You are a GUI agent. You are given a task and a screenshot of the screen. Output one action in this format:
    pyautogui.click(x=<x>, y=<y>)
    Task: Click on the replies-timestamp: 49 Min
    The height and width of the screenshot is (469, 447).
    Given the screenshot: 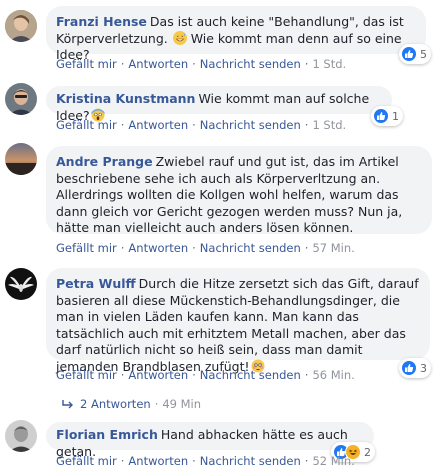 What is the action you would take?
    pyautogui.click(x=182, y=404)
    